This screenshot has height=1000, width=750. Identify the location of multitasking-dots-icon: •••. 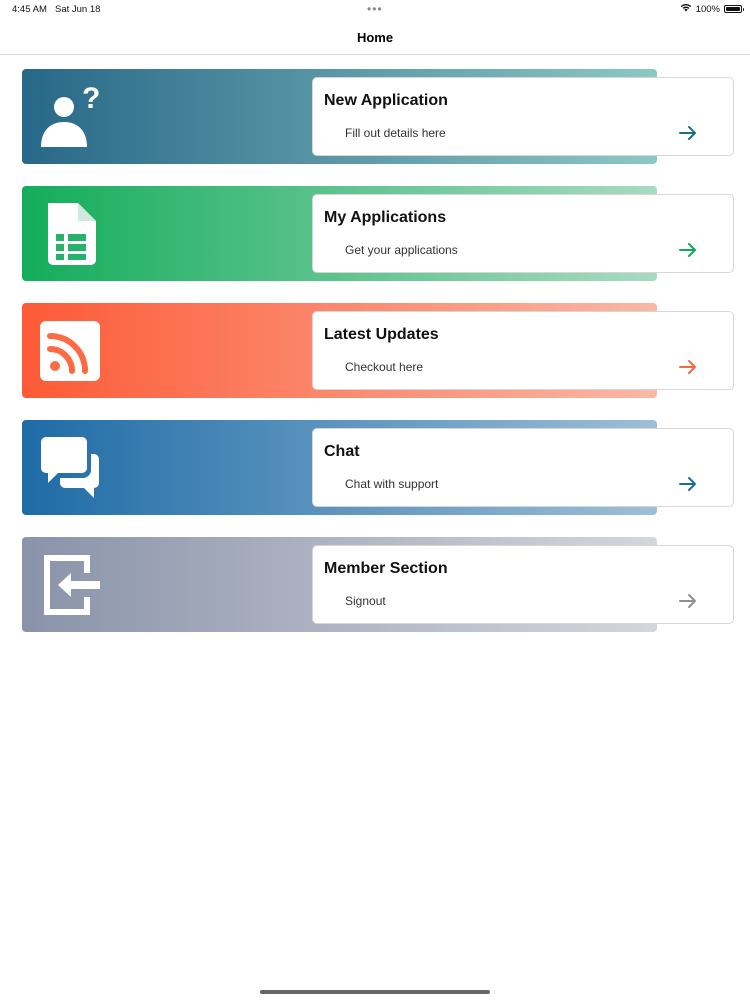
(375, 9).